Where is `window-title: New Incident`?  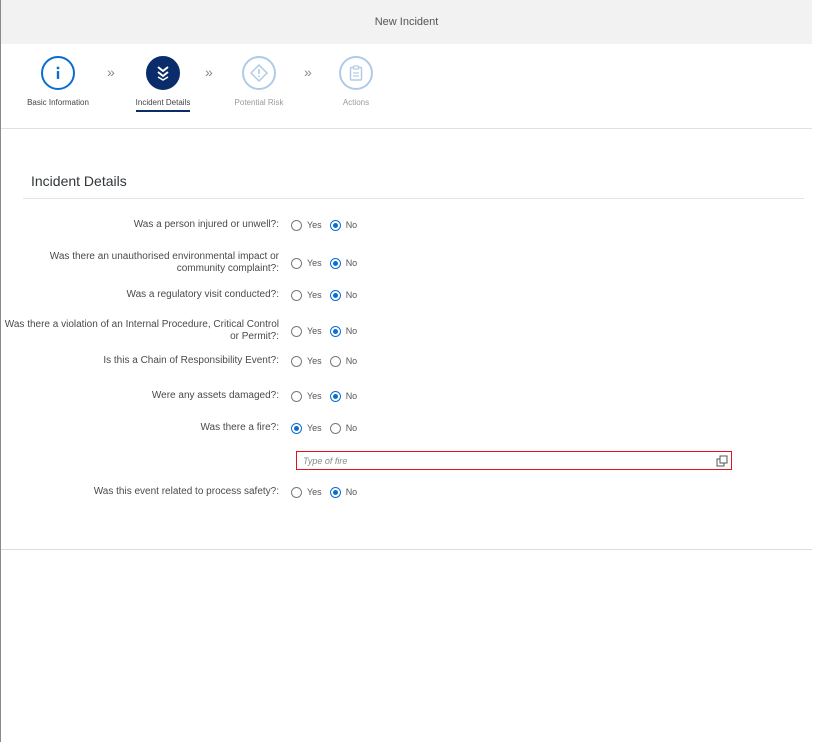
window-title: New Incident is located at coordinates (406, 22).